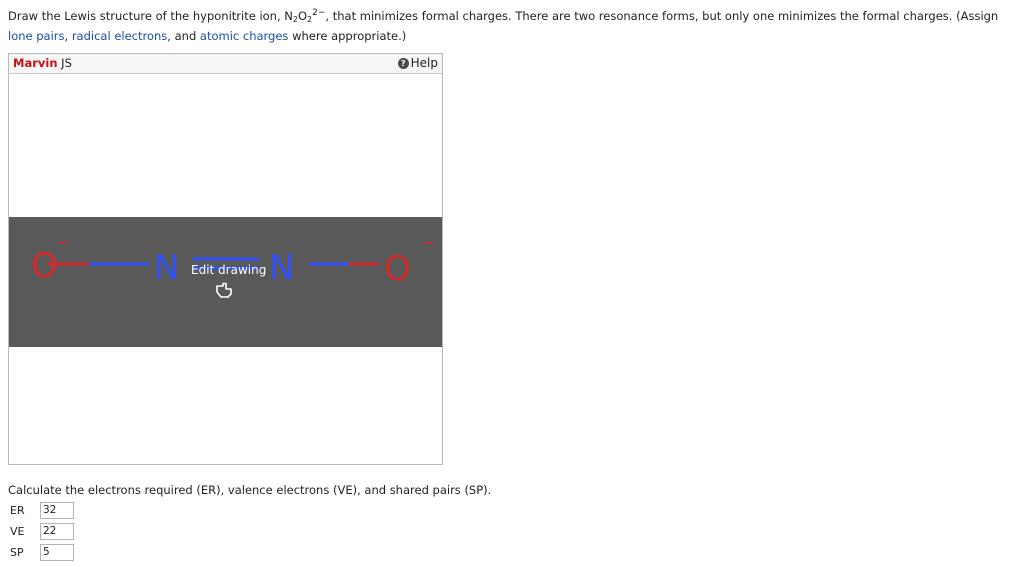 The height and width of the screenshot is (567, 1024). I want to click on er-row: ER 32, so click(42, 510).